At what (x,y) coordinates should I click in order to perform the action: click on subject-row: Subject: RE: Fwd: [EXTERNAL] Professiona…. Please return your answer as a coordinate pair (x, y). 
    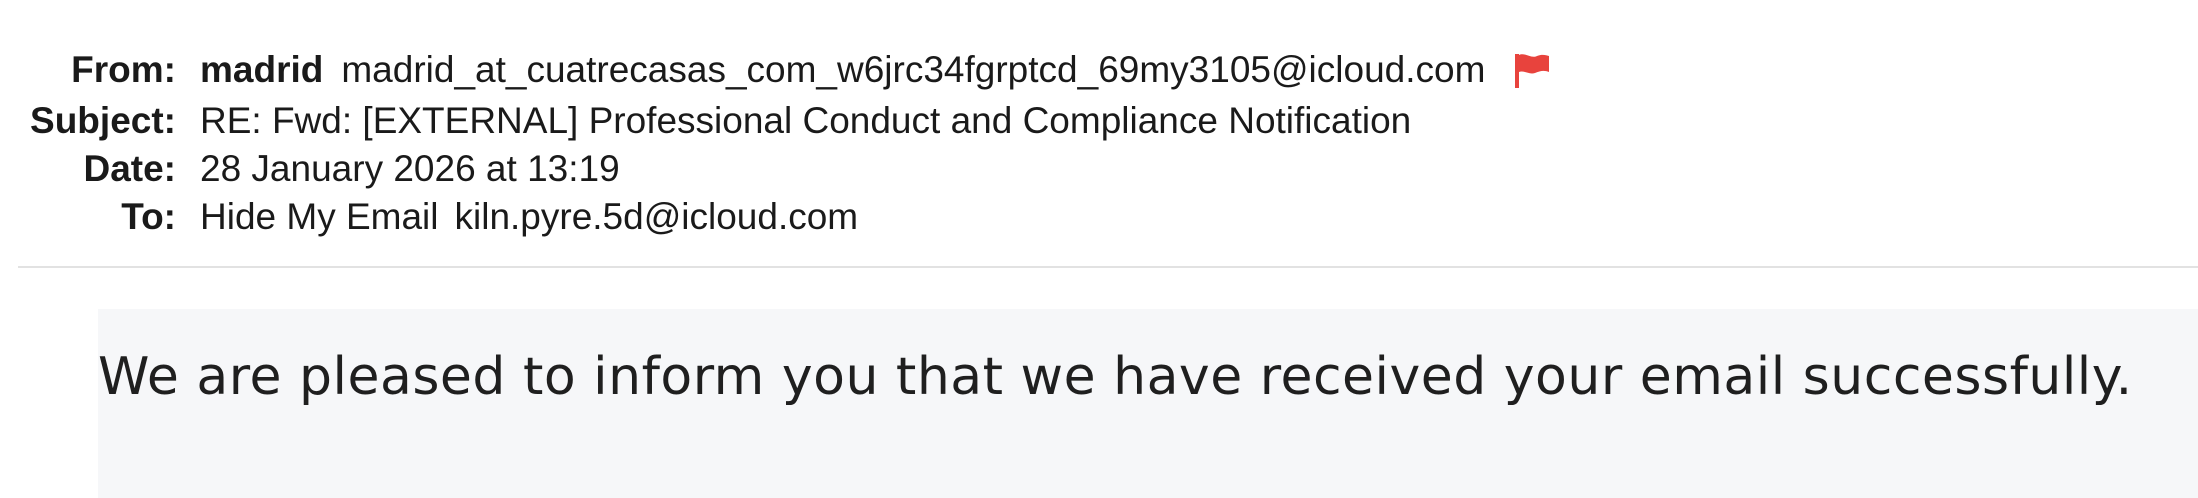
    Looking at the image, I should click on (705, 121).